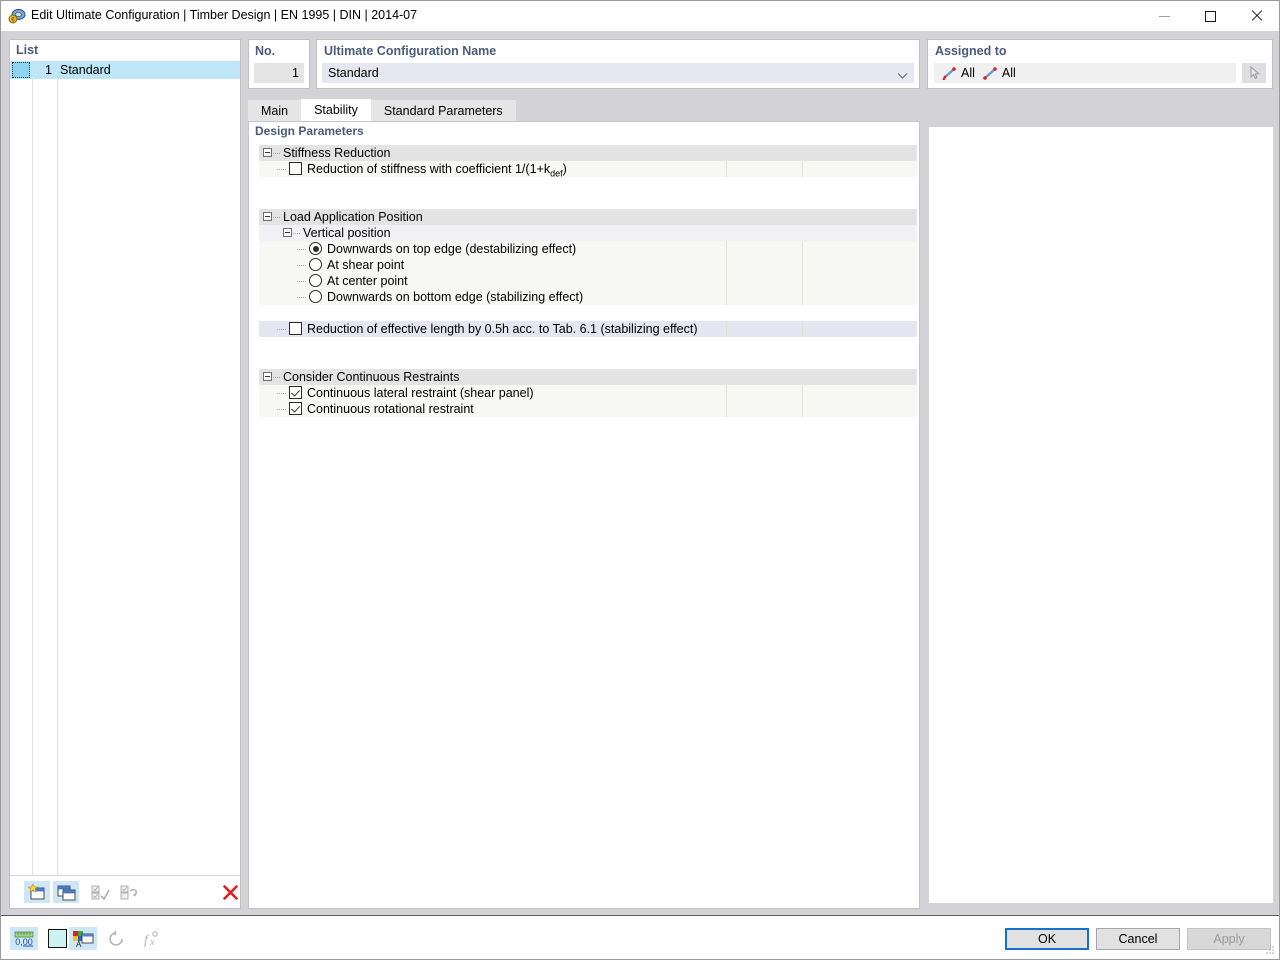 The width and height of the screenshot is (1280, 960). What do you see at coordinates (1138, 939) in the screenshot?
I see `cancel-button: Cancel` at bounding box center [1138, 939].